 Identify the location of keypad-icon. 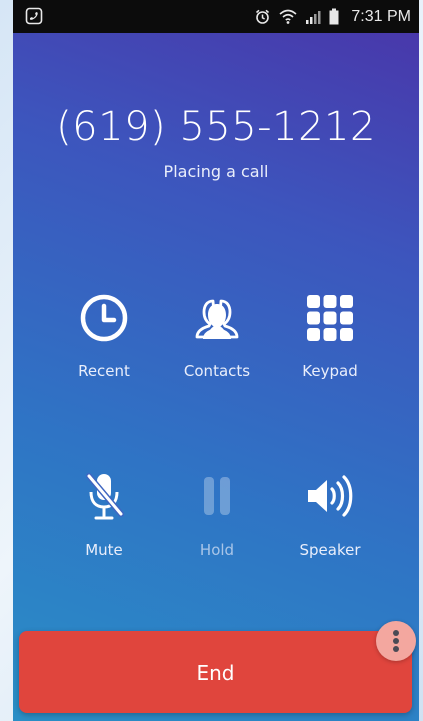
(330, 318).